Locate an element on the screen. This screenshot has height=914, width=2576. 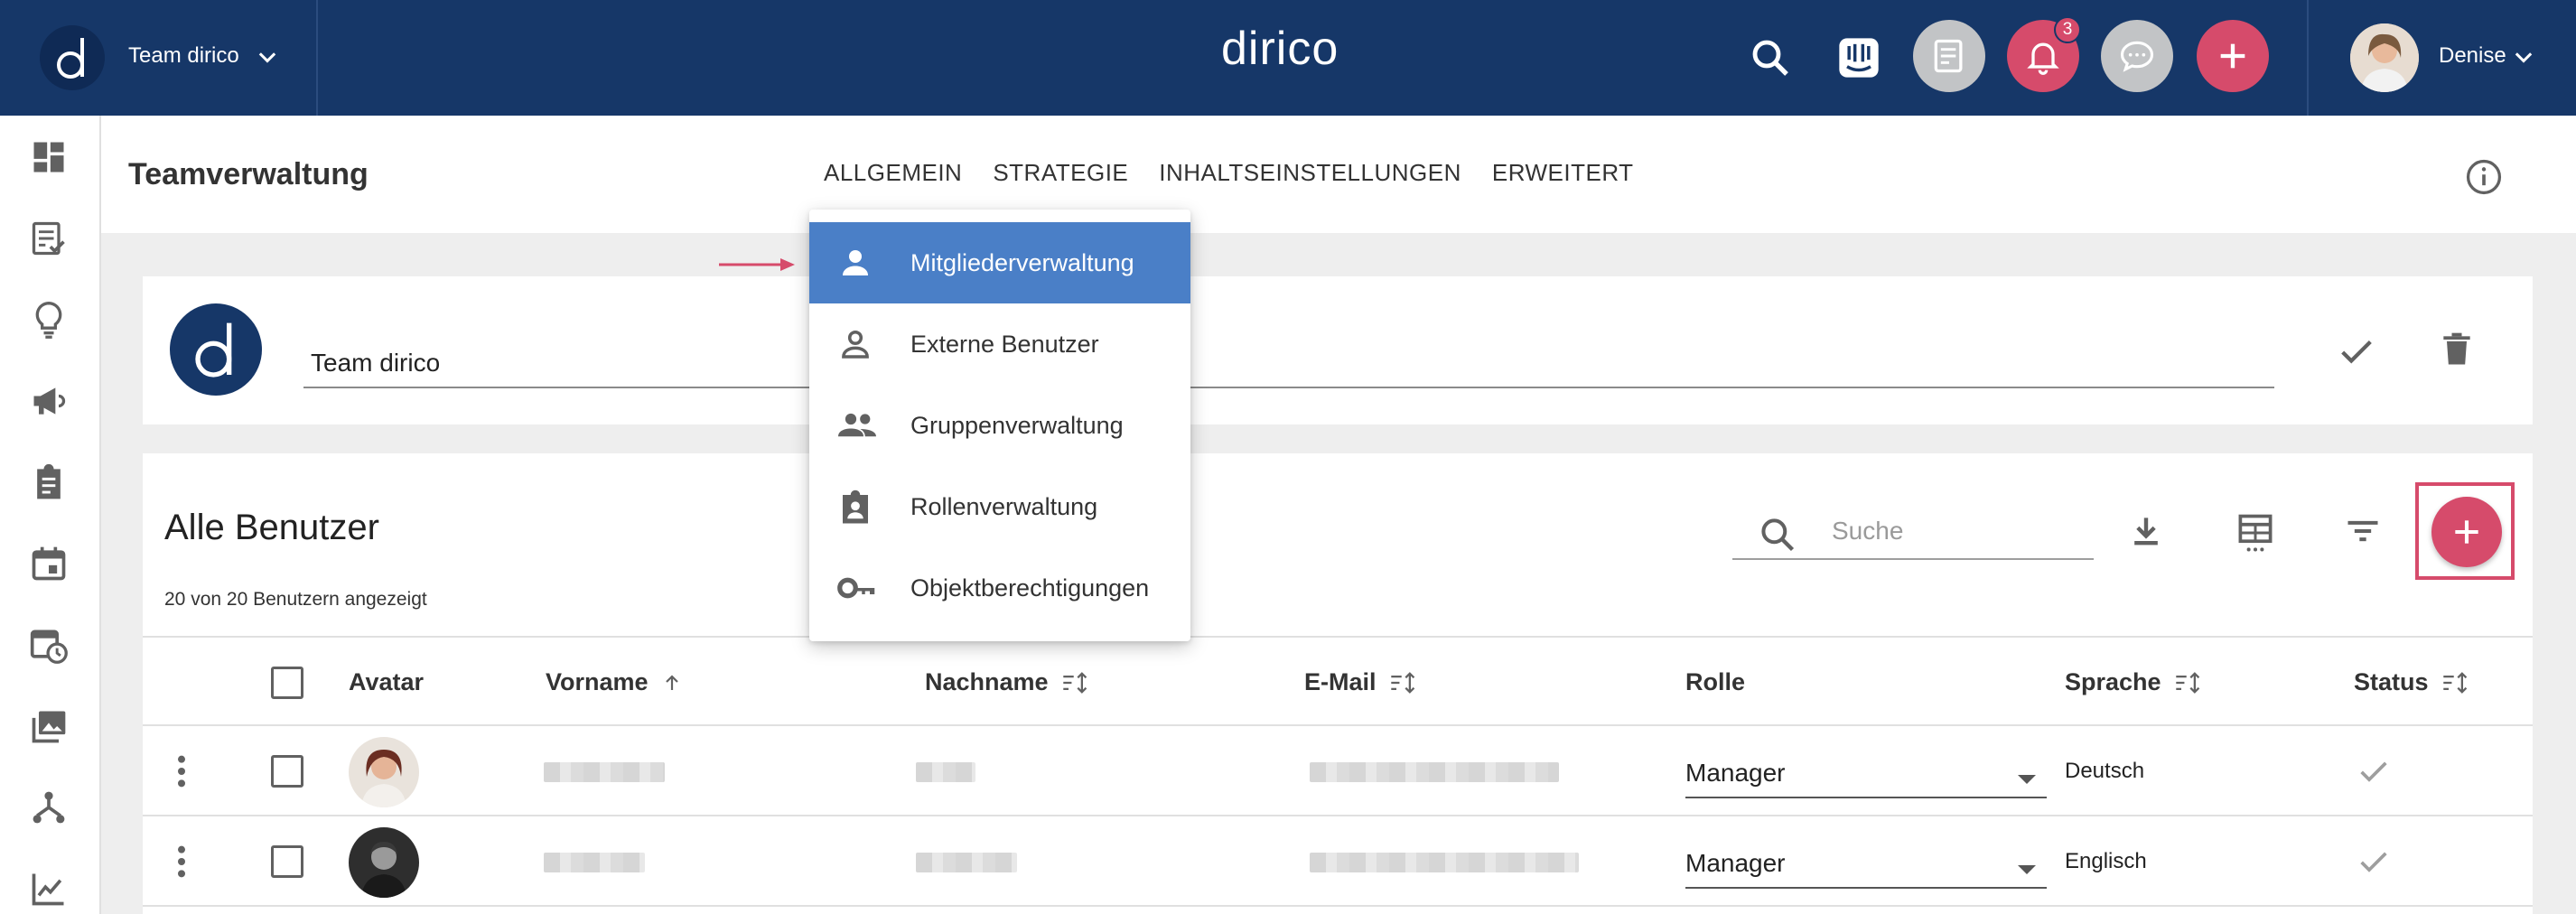
create-button is located at coordinates (2233, 56).